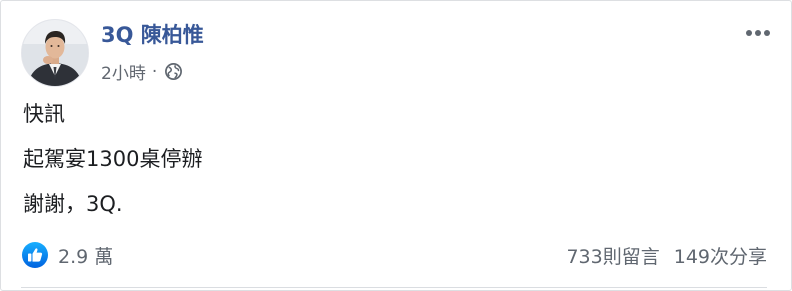 The width and height of the screenshot is (792, 291). I want to click on post-line-thanks: 謝謝，3Q., so click(73, 204).